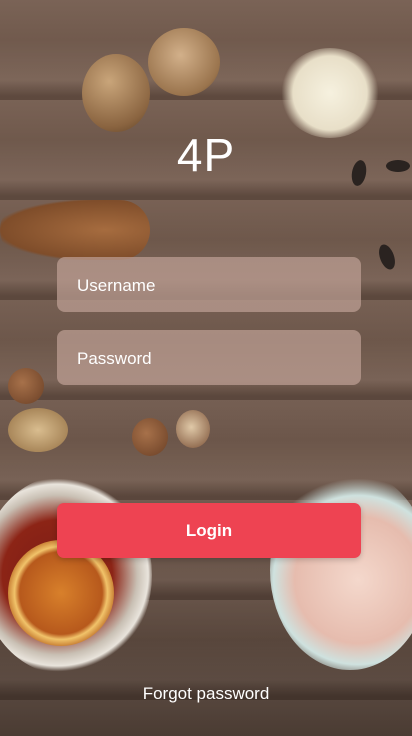  Describe the element at coordinates (206, 694) in the screenshot. I see `forgot-password-link: Forgot password` at that location.